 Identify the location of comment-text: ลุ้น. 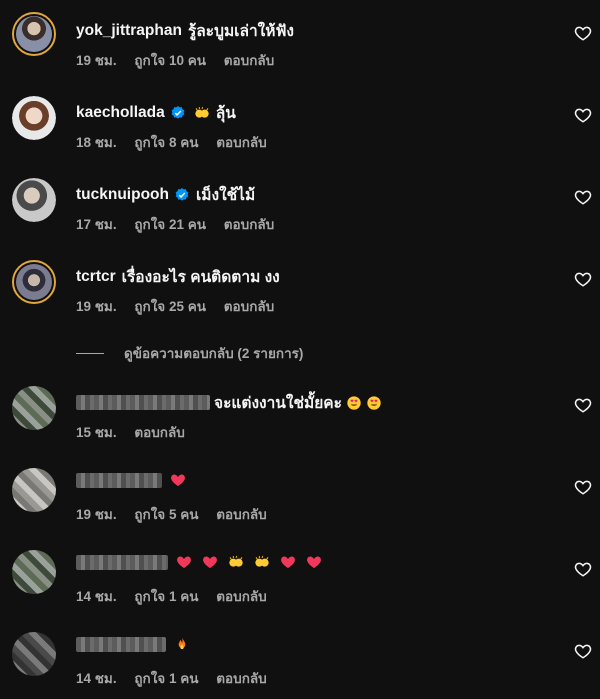
(225, 113).